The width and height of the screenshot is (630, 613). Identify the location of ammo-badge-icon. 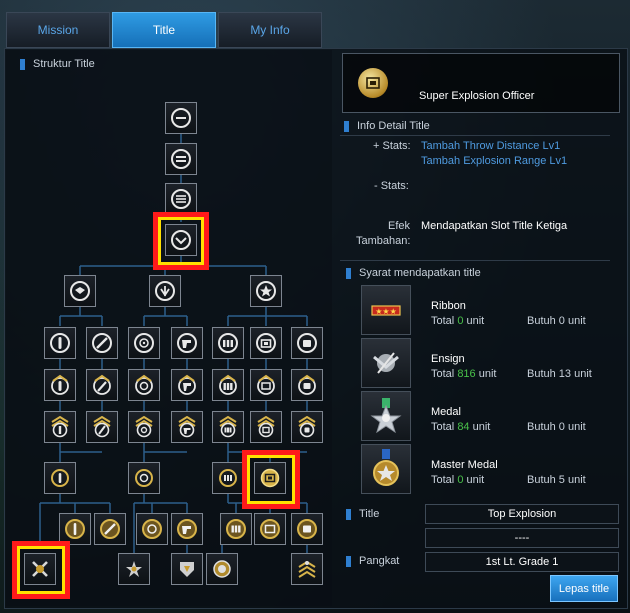
(228, 478).